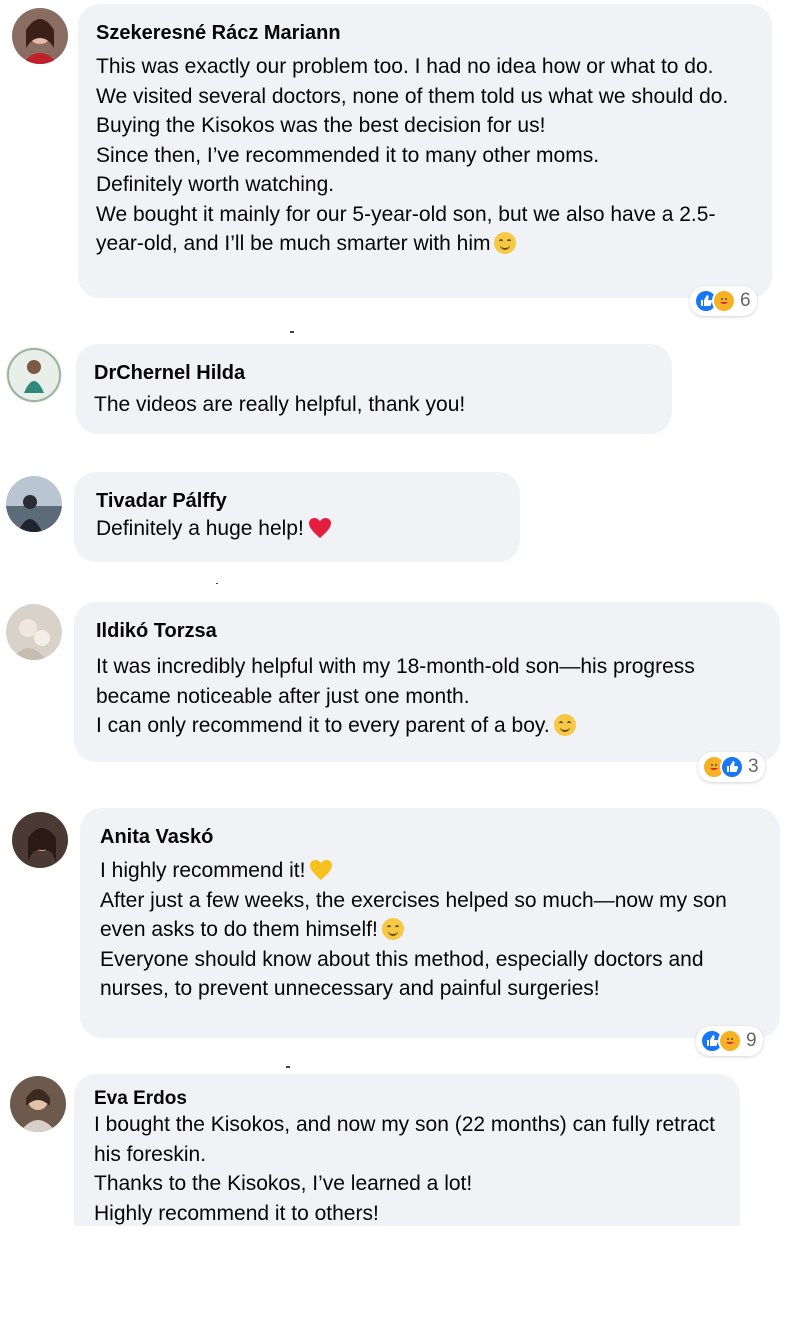  I want to click on comment-author: Szekeresné Rácz Mariann, so click(425, 33).